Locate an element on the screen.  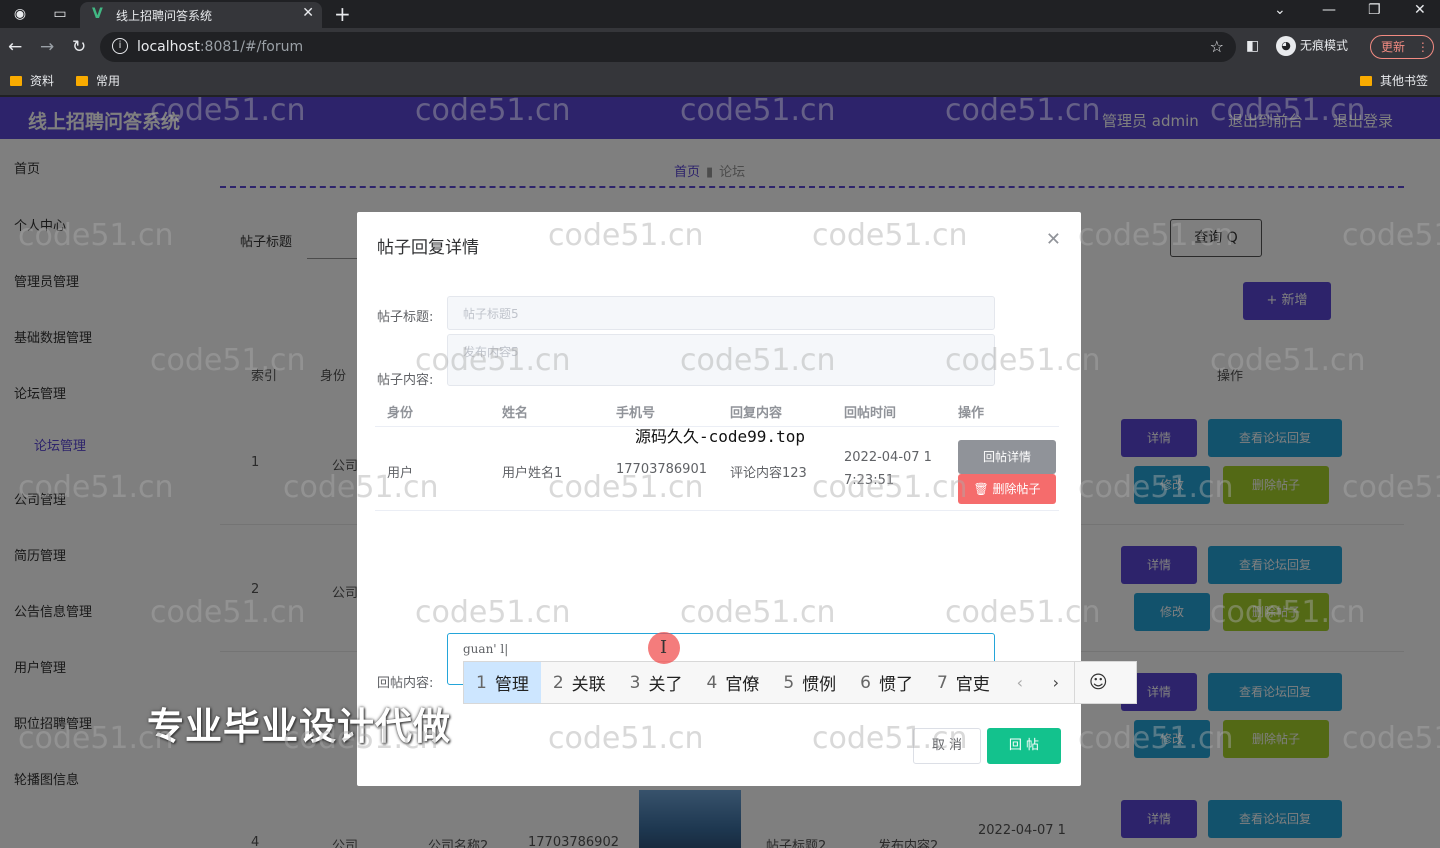
tab-list-chevron-icon: ⌄ is located at coordinates (1280, 10).